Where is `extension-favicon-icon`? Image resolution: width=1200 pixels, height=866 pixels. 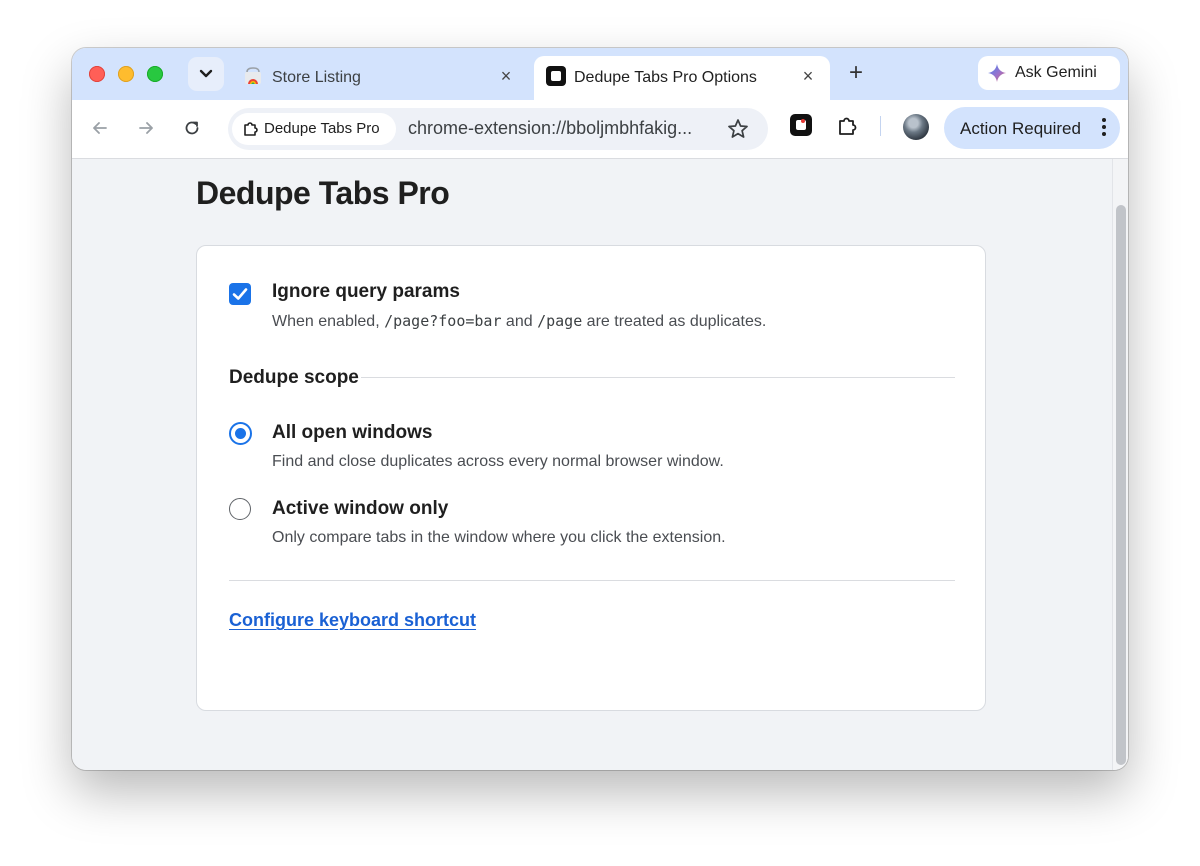 extension-favicon-icon is located at coordinates (556, 76).